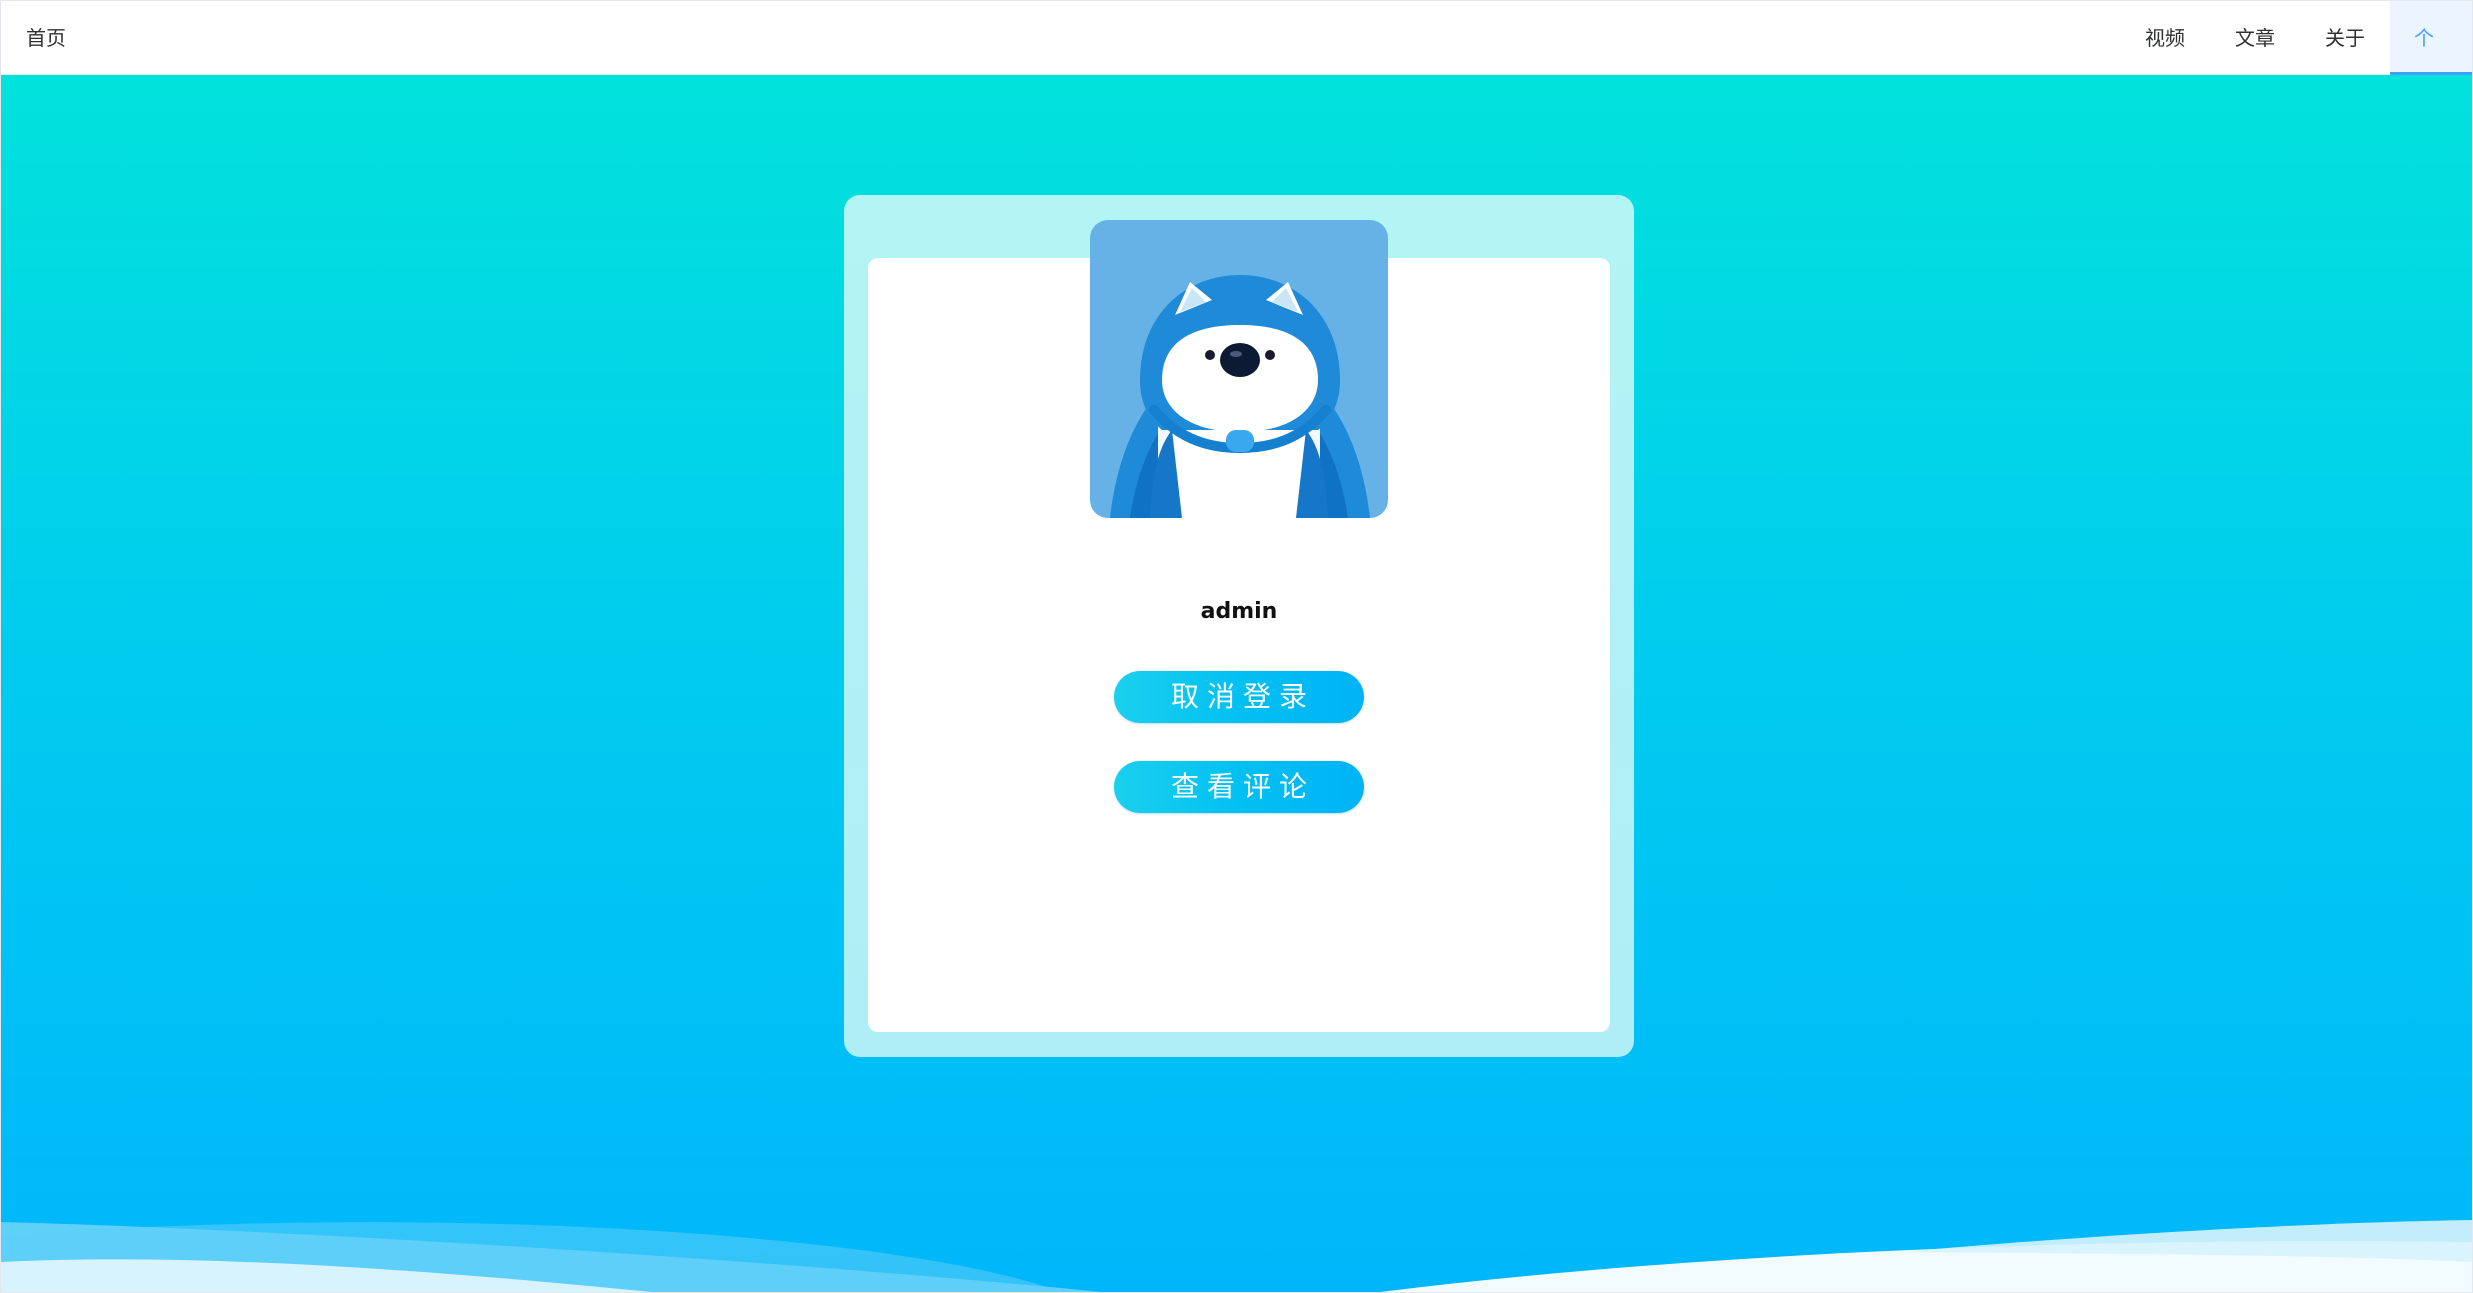 The width and height of the screenshot is (2473, 1293). Describe the element at coordinates (2345, 38) in the screenshot. I see `nav-item-about: 关于` at that location.